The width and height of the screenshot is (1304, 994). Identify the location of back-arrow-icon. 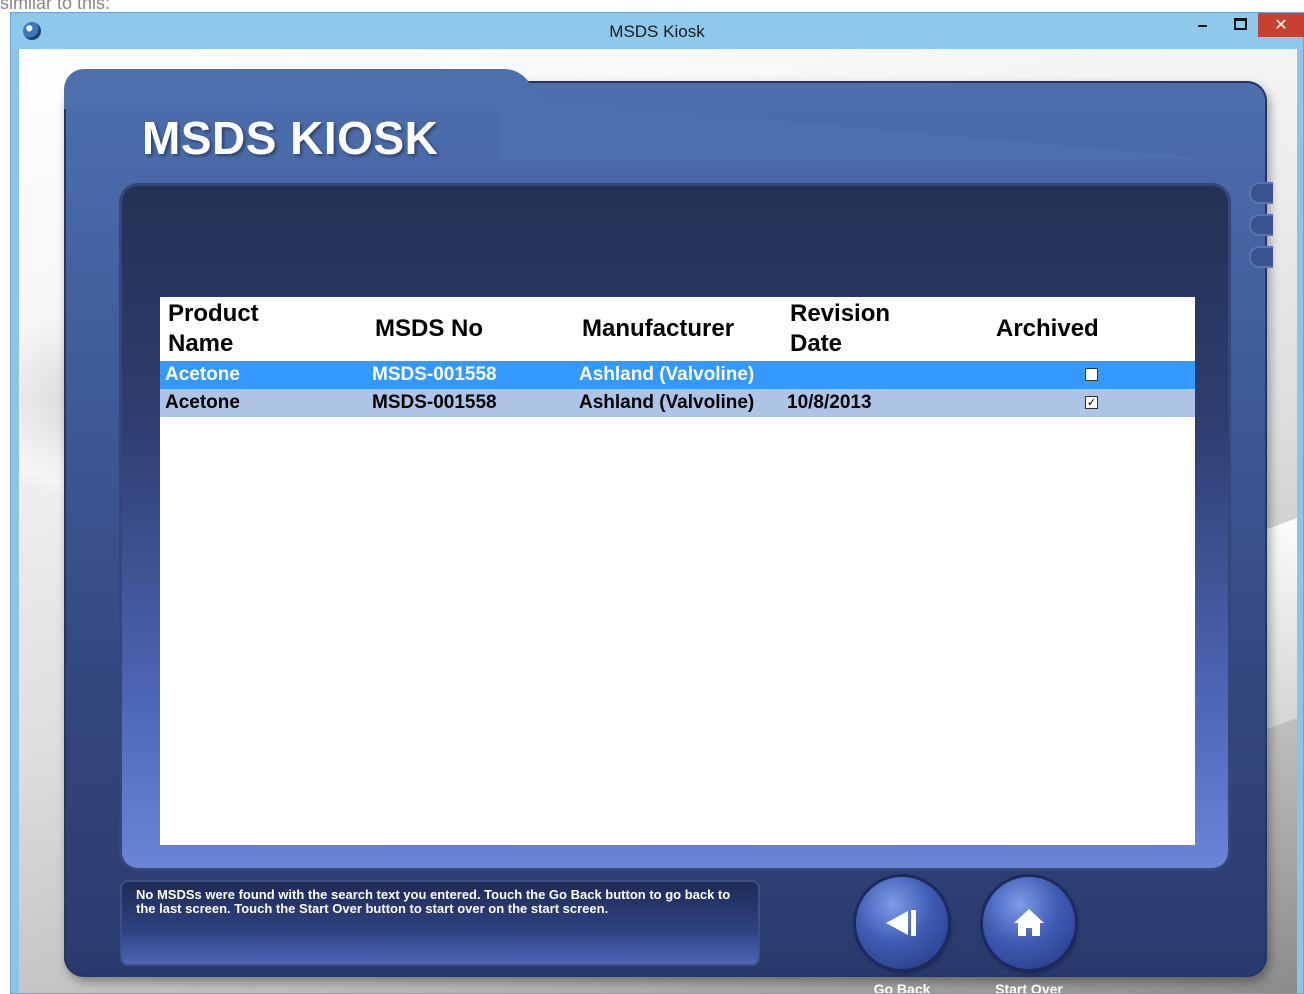
(901, 923).